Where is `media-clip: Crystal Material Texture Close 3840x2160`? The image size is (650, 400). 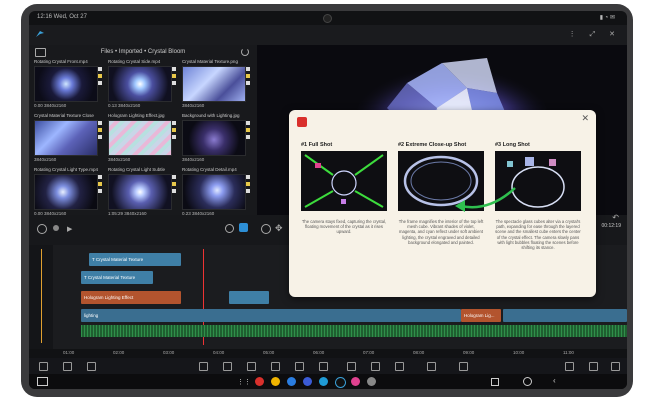
media-clip: Crystal Material Texture Close 3840x2160 is located at coordinates (69, 139).